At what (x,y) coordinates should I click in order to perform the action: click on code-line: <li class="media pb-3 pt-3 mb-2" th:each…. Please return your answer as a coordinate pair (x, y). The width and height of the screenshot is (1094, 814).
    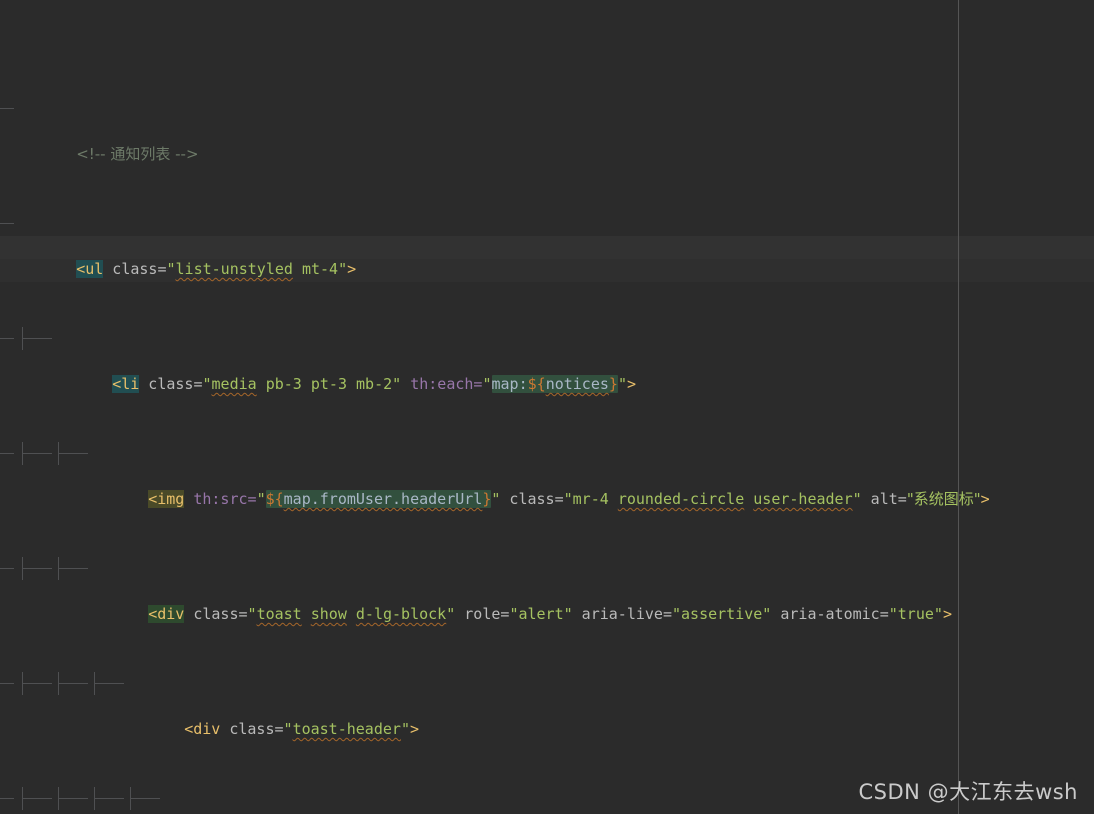
    Looking at the image, I should click on (547, 360).